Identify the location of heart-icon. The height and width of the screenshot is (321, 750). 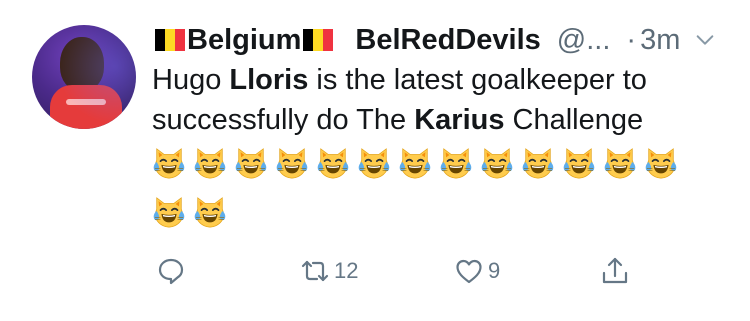
(469, 271).